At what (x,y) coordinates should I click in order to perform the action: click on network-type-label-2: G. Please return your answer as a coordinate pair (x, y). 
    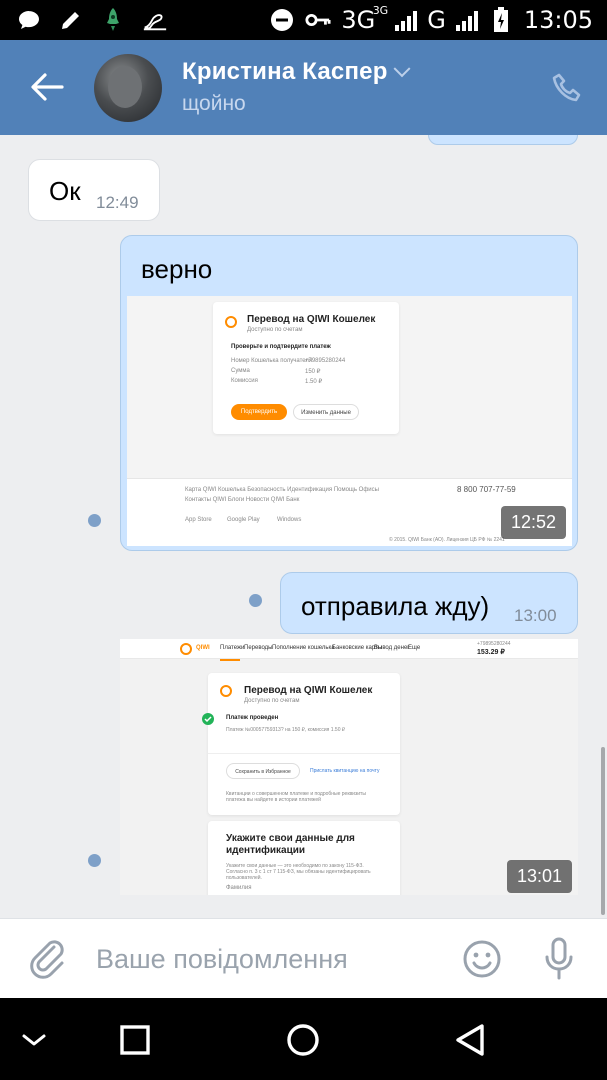
    Looking at the image, I should click on (436, 20).